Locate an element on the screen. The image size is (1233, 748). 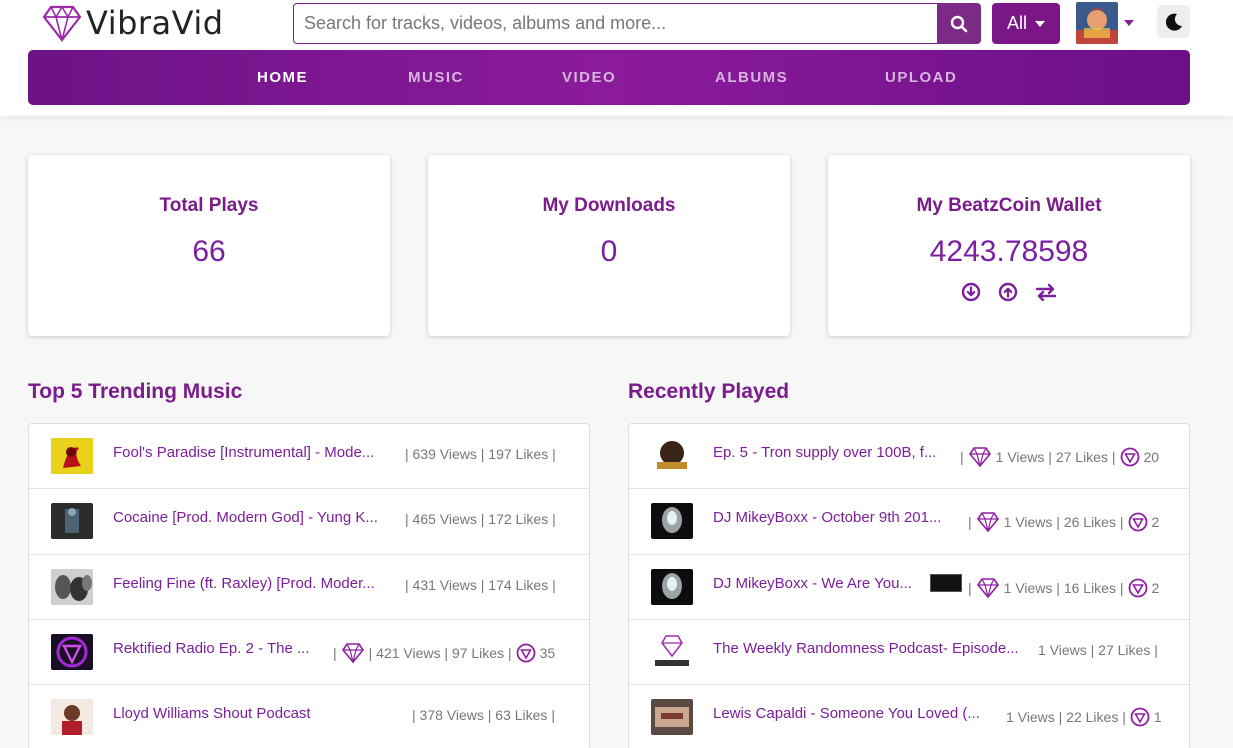
filter-label: All is located at coordinates (1016, 23).